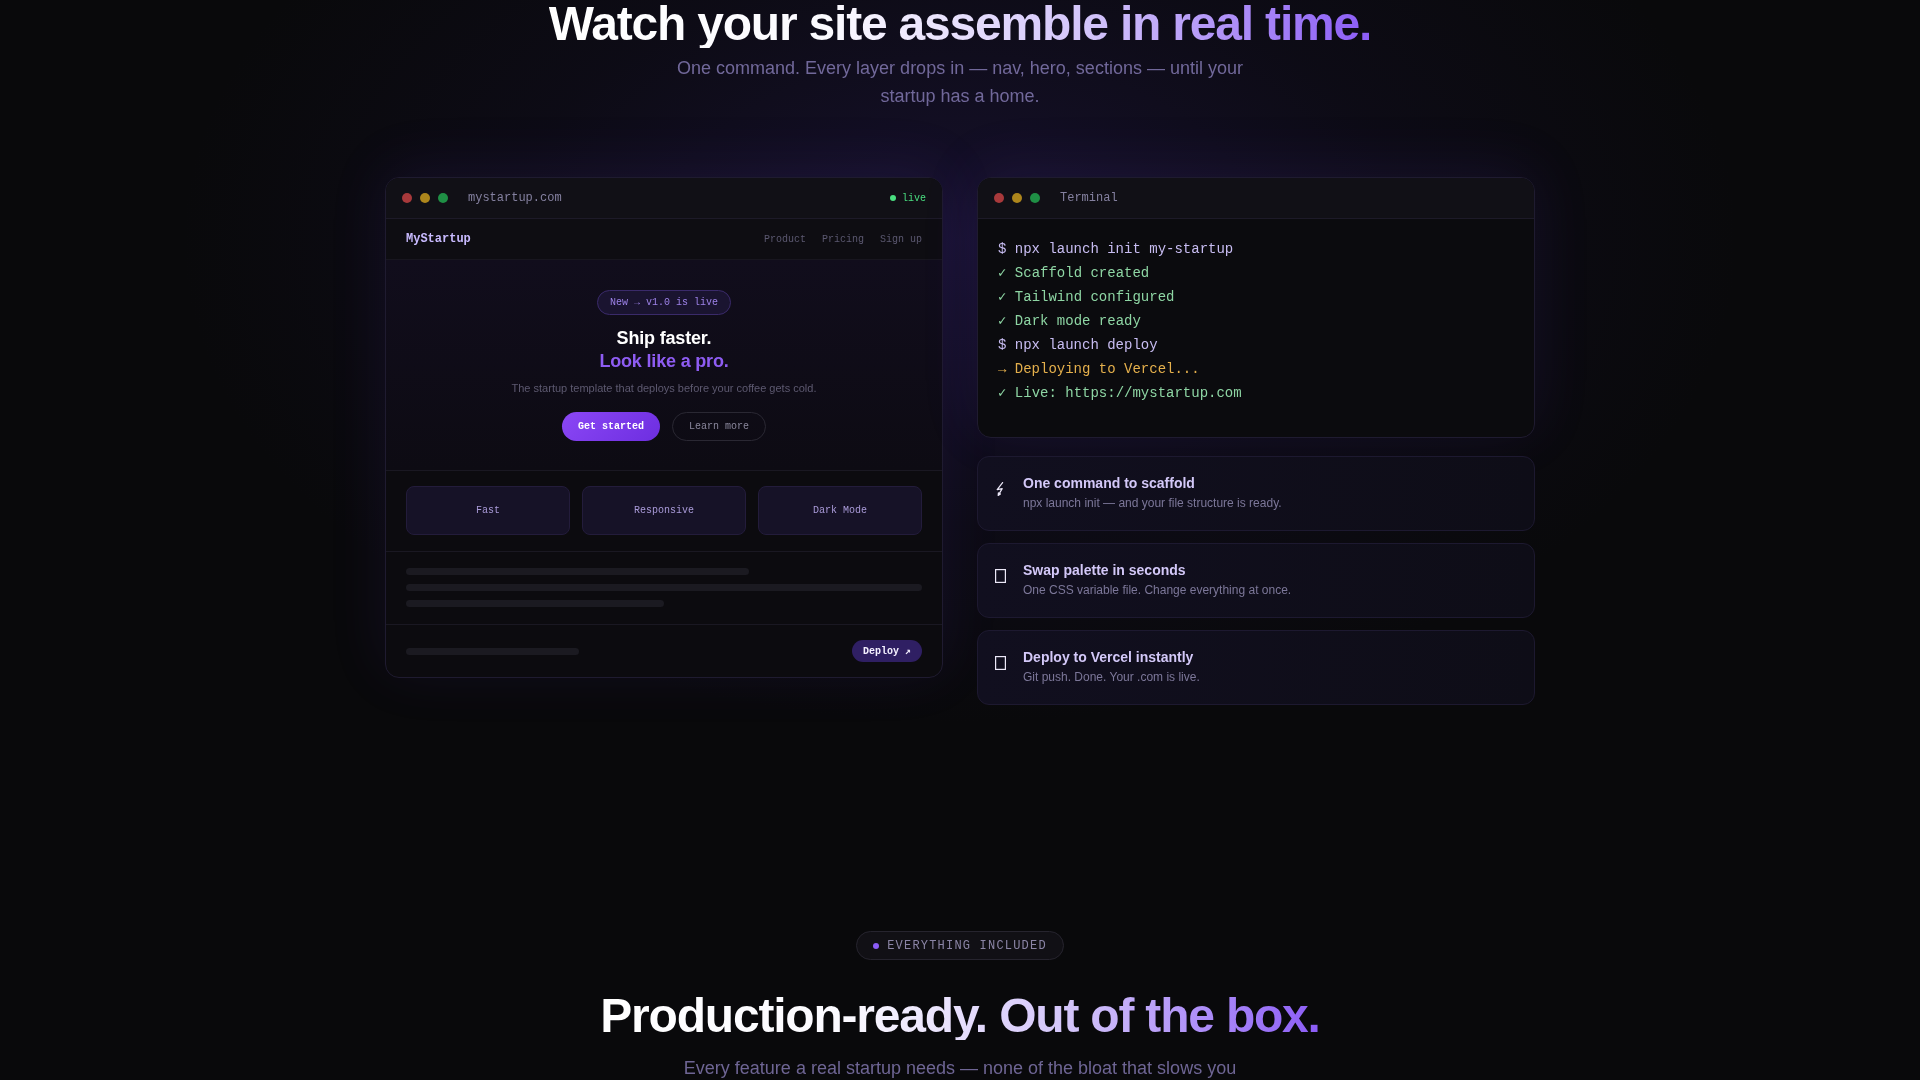  Describe the element at coordinates (1109, 483) in the screenshot. I see `feature-title: One command to scaffold` at that location.